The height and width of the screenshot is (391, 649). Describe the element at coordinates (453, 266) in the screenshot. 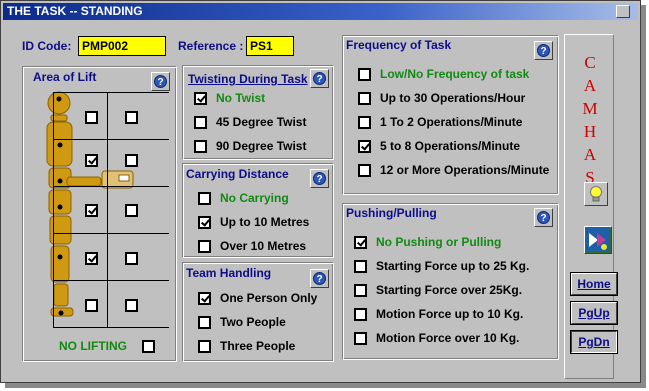

I see `pushing-option-label: Starting Force up to 25 Kg.` at that location.